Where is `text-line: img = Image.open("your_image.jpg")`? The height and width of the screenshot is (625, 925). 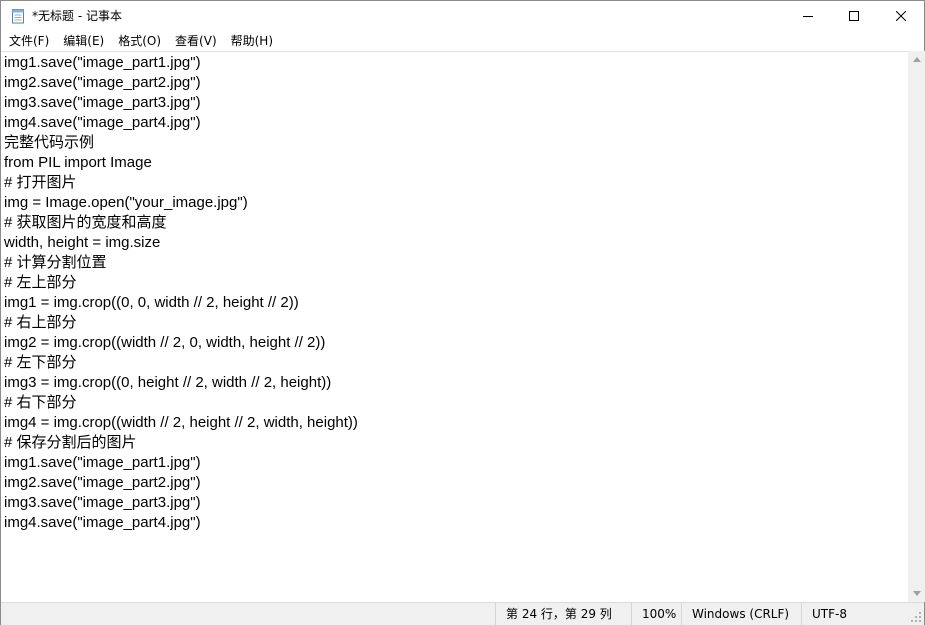
text-line: img = Image.open("your_image.jpg") is located at coordinates (126, 202).